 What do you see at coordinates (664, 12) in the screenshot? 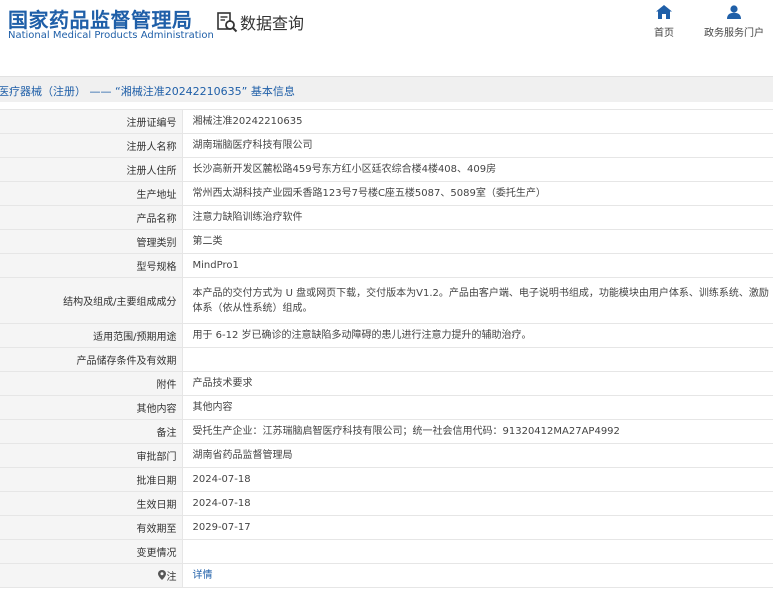
I see `home-icon` at bounding box center [664, 12].